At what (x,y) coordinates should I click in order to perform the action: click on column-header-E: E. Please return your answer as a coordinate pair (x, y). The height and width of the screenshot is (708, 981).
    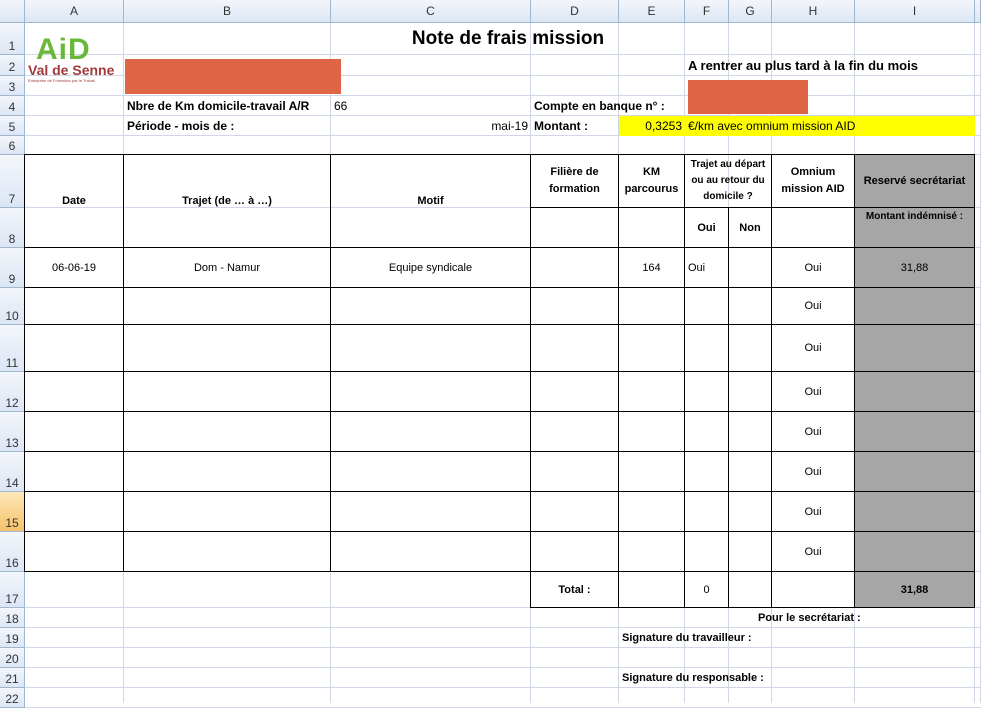
    Looking at the image, I should click on (652, 11).